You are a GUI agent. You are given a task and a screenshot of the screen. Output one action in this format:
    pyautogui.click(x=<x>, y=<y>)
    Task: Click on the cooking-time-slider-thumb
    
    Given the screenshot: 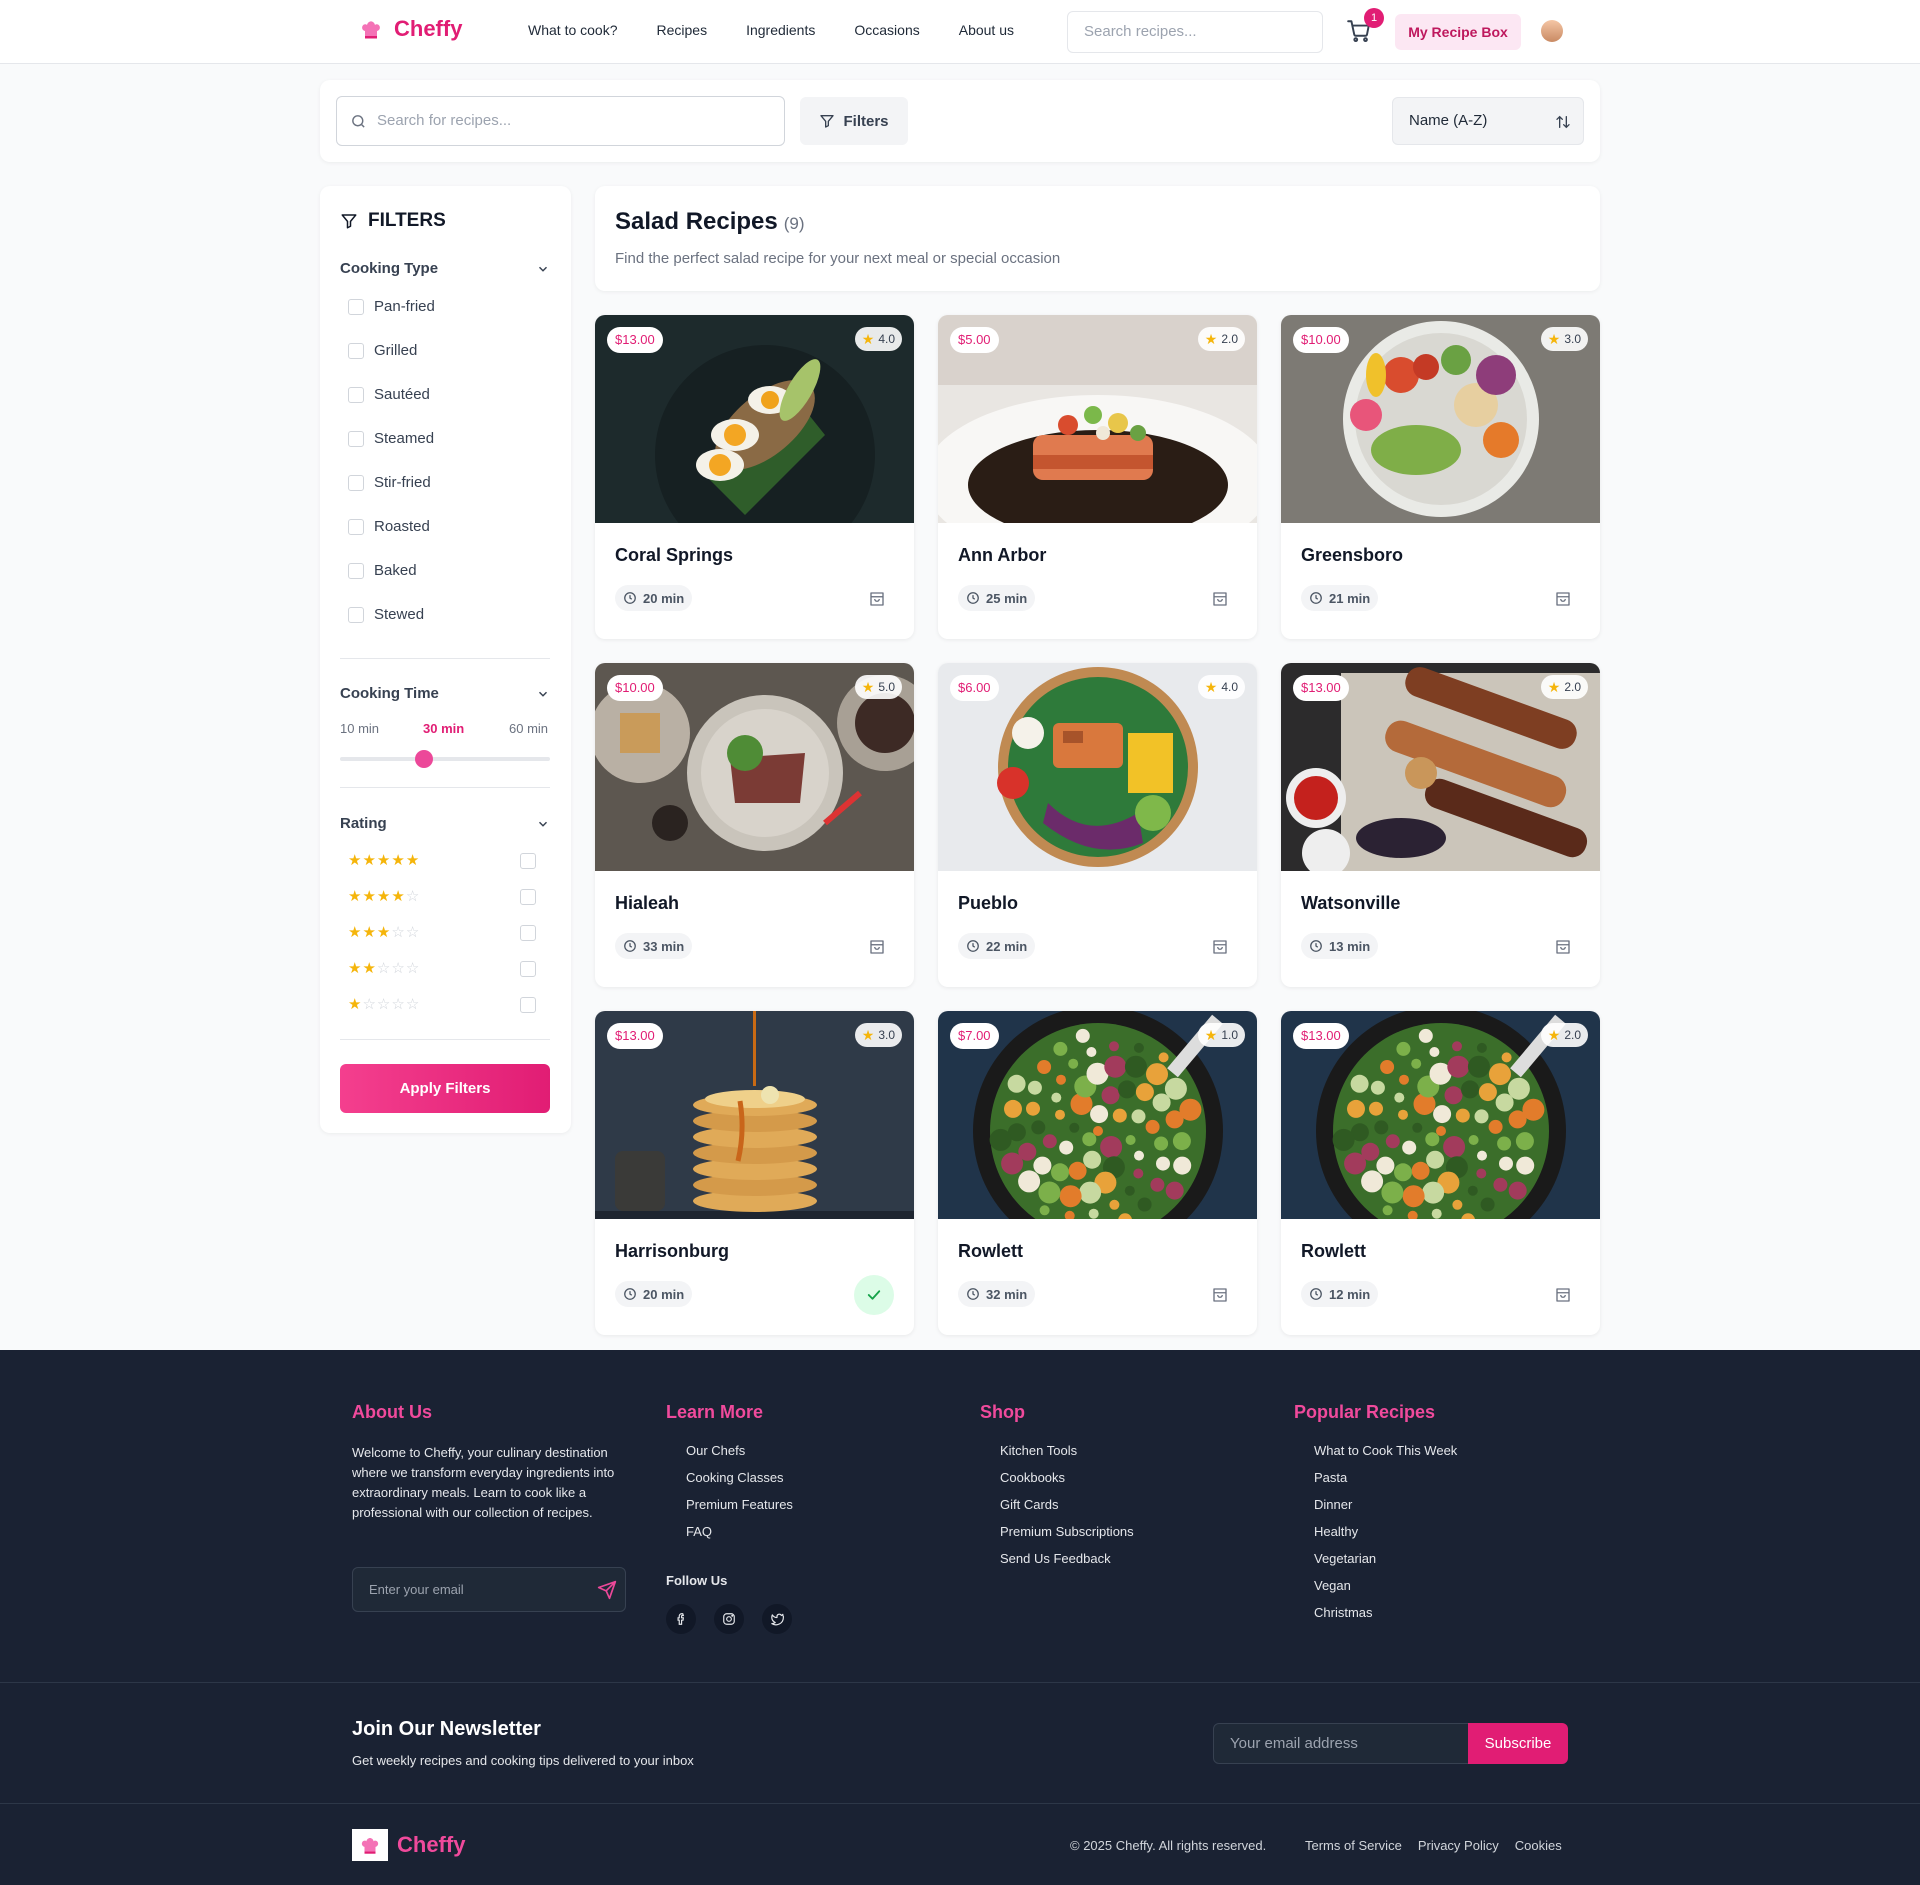 What is the action you would take?
    pyautogui.click(x=424, y=759)
    